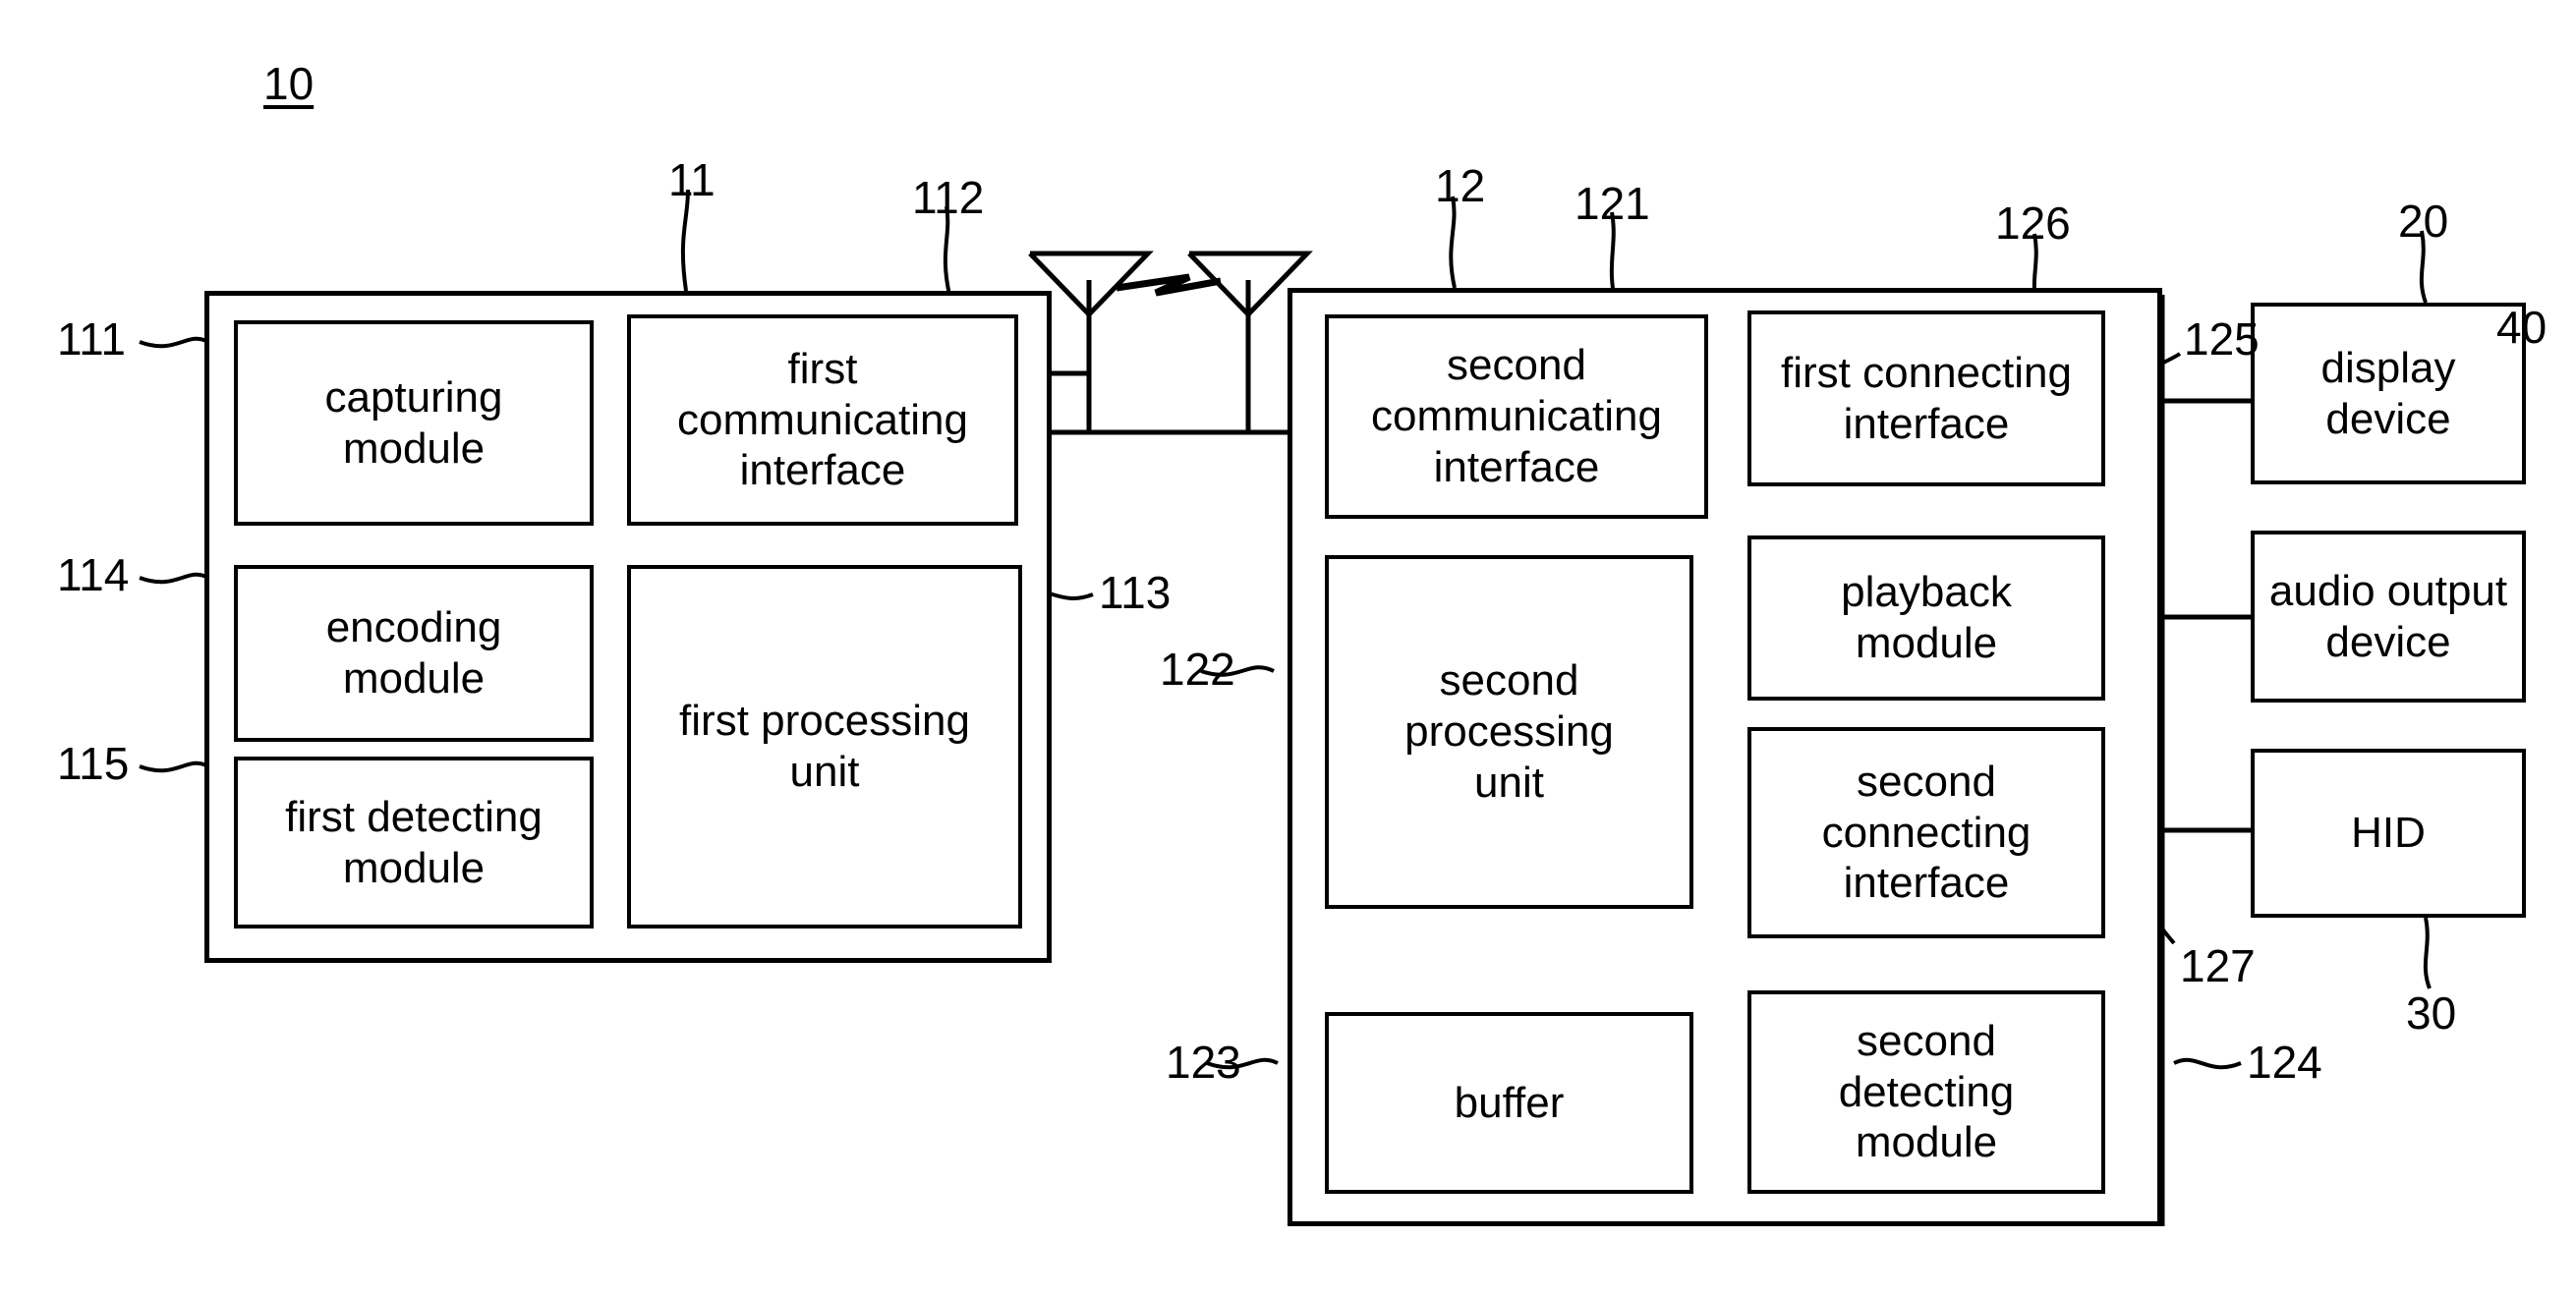 The width and height of the screenshot is (2576, 1295). Describe the element at coordinates (1198, 669) in the screenshot. I see `ref-122: 122` at that location.